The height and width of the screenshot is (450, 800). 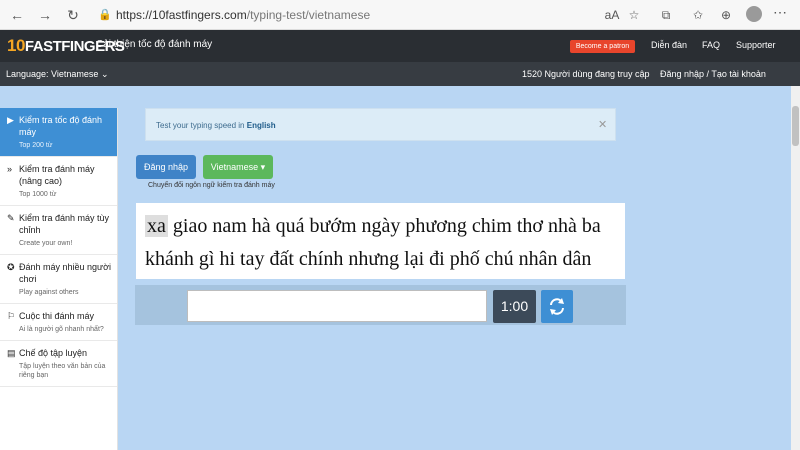 I want to click on word-line-1: xa giao nam hà quá bướm ngày phương chim thơ nhà ba, so click(x=375, y=226).